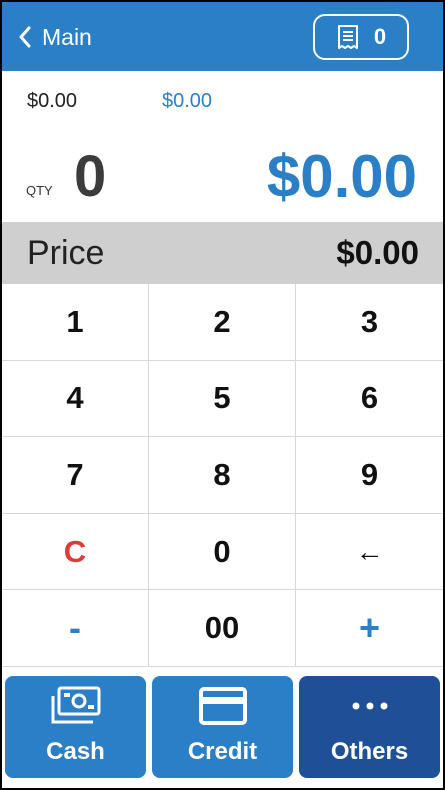 This screenshot has width=445, height=790. I want to click on key-8: 8, so click(222, 475).